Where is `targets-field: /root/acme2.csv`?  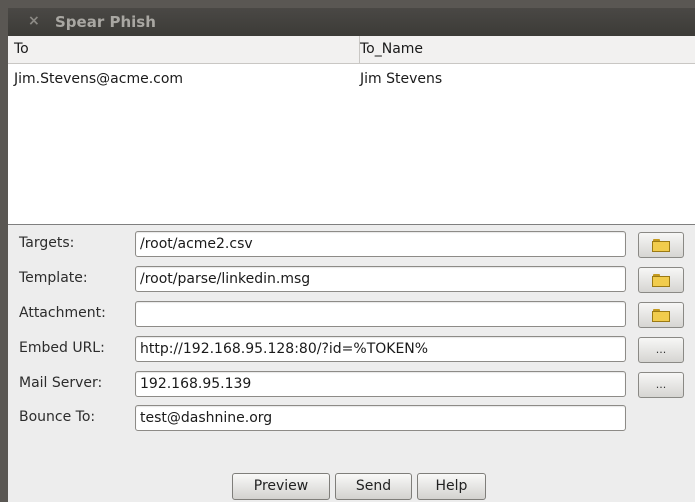 targets-field: /root/acme2.csv is located at coordinates (380, 244).